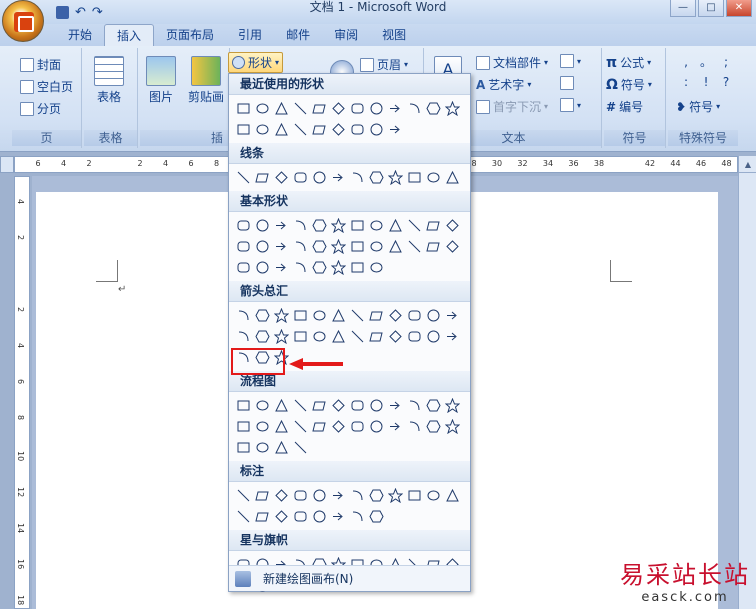 This screenshot has width=756, height=609. I want to click on shapes-button: 形状 ▾, so click(256, 62).